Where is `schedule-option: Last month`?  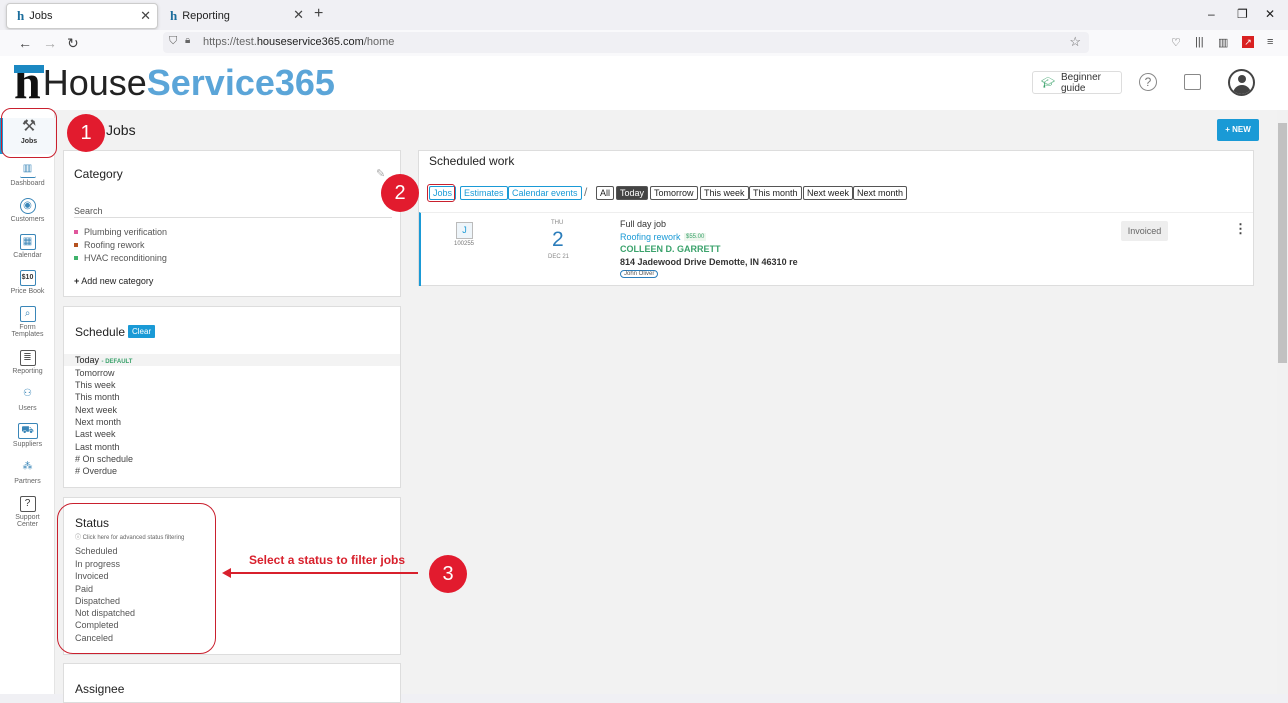
schedule-option: Last month is located at coordinates (232, 447).